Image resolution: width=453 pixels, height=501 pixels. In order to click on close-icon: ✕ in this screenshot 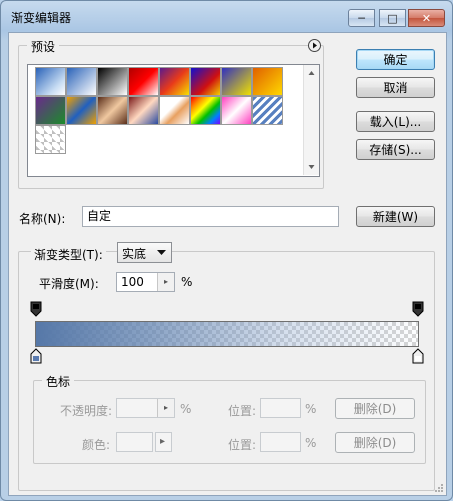, I will do `click(426, 18)`.